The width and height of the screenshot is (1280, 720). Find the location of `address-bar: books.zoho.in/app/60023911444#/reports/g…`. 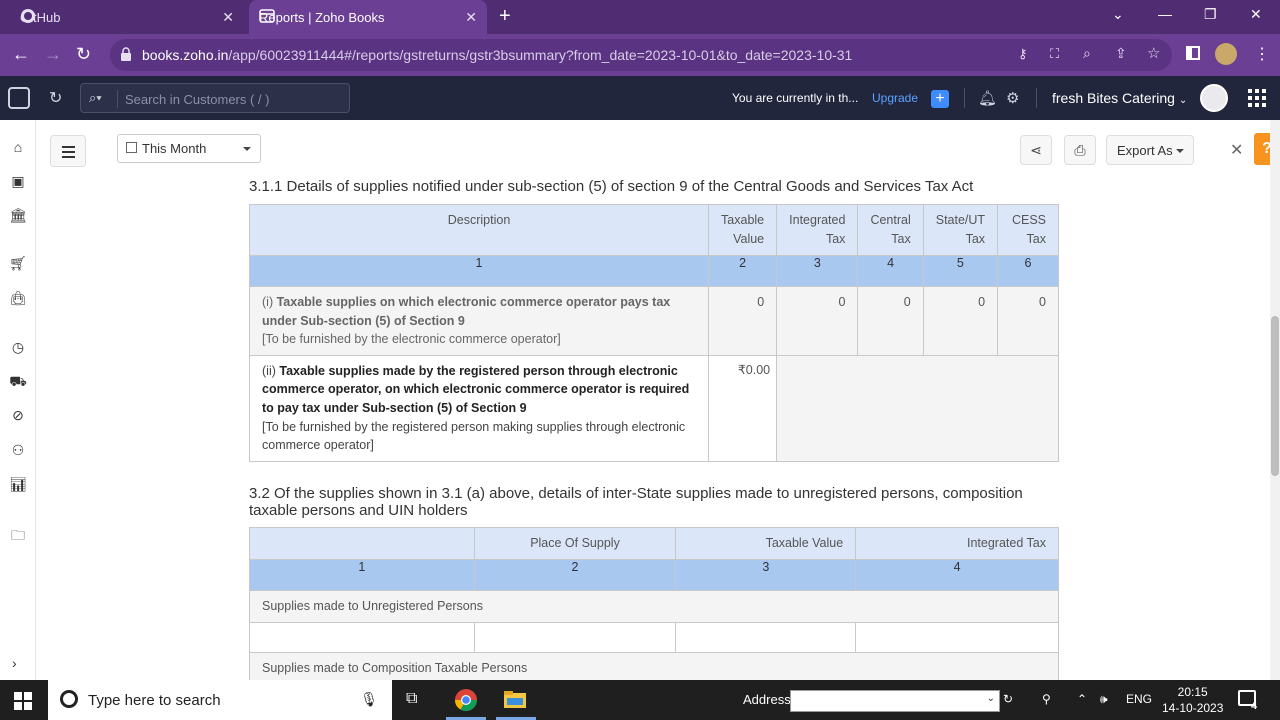

address-bar: books.zoho.in/app/60023911444#/reports/g… is located at coordinates (641, 55).